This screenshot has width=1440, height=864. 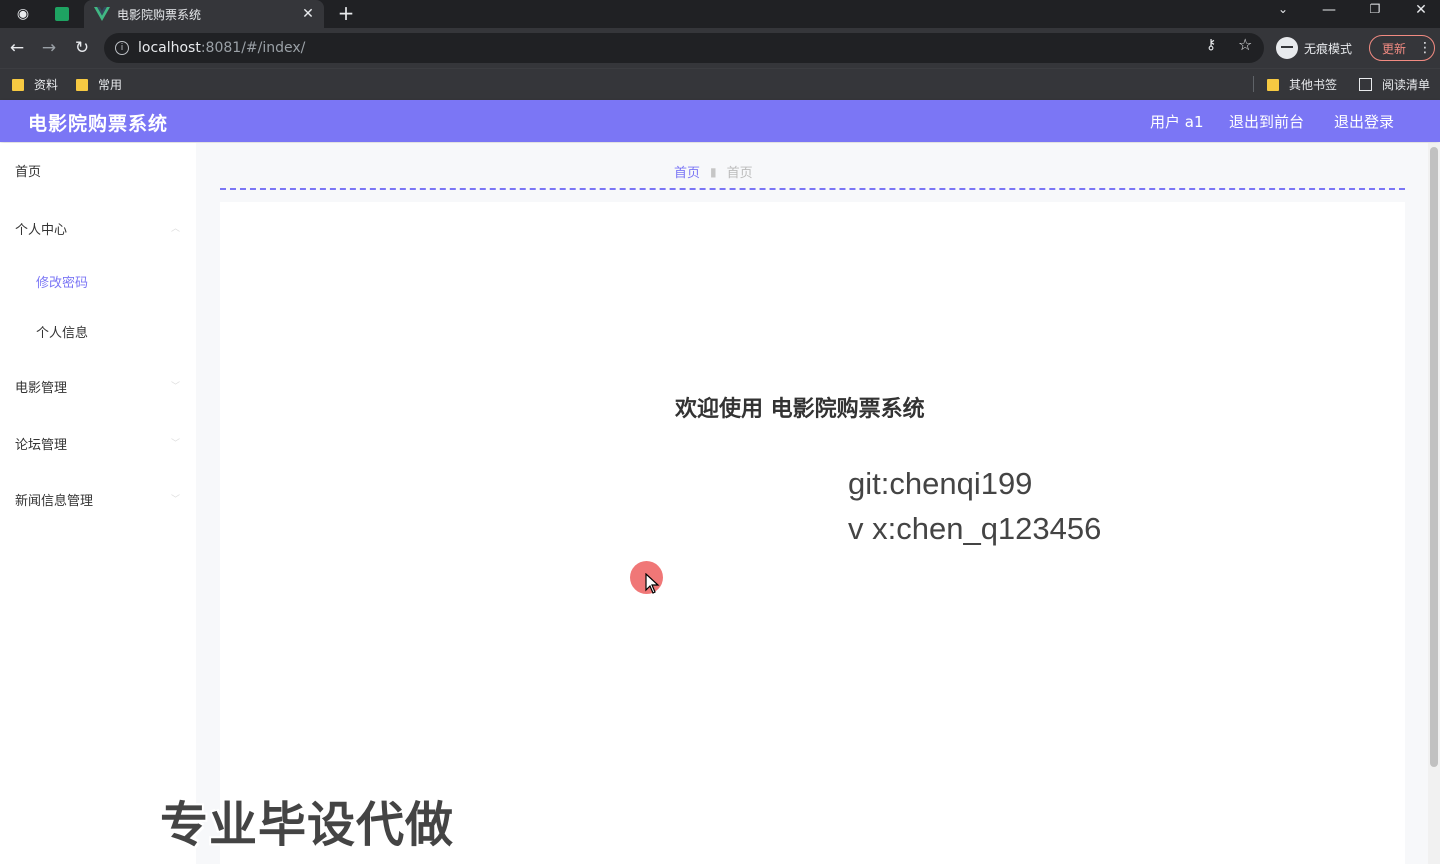 I want to click on reading-list-icon, so click(x=1365, y=84).